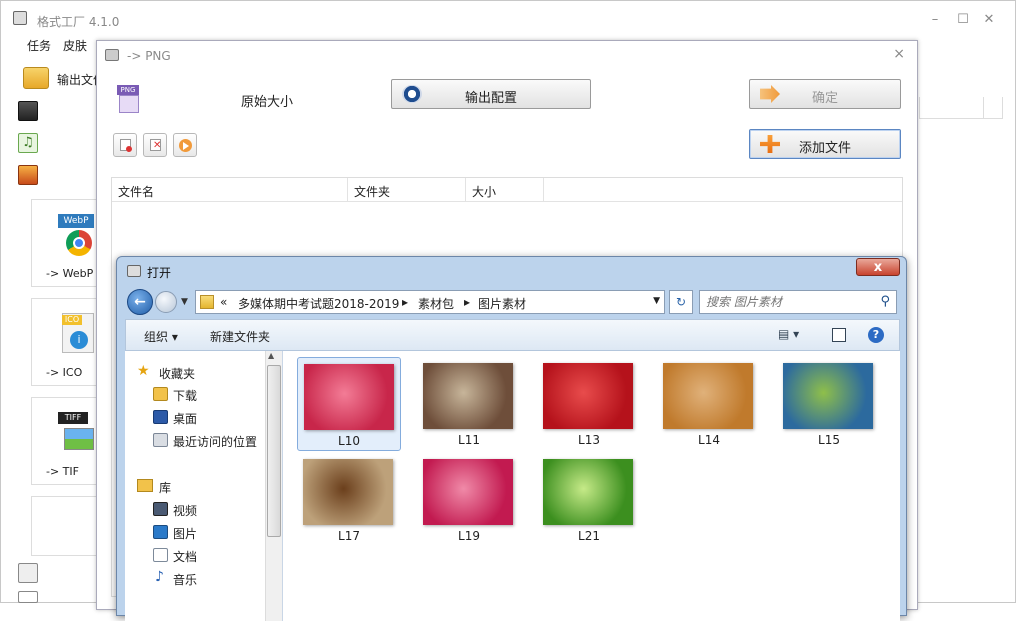  I want to click on nav-documents: 文档, so click(185, 556).